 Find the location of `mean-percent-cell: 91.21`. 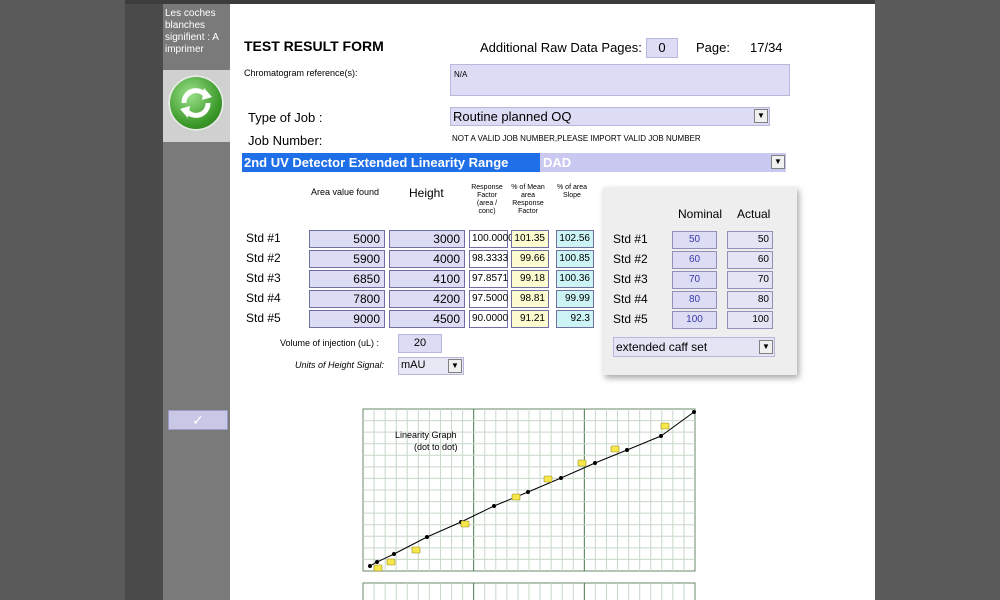

mean-percent-cell: 91.21 is located at coordinates (530, 319).